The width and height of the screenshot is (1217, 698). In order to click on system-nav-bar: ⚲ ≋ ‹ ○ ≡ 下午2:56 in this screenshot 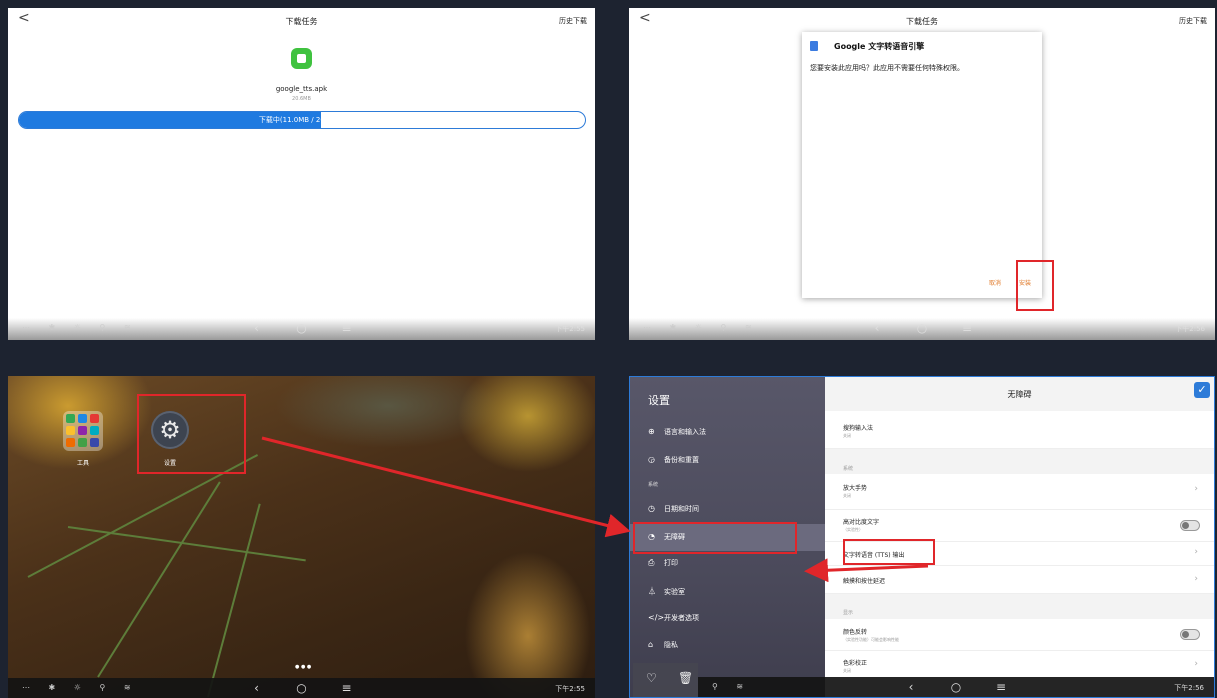, I will do `click(956, 687)`.